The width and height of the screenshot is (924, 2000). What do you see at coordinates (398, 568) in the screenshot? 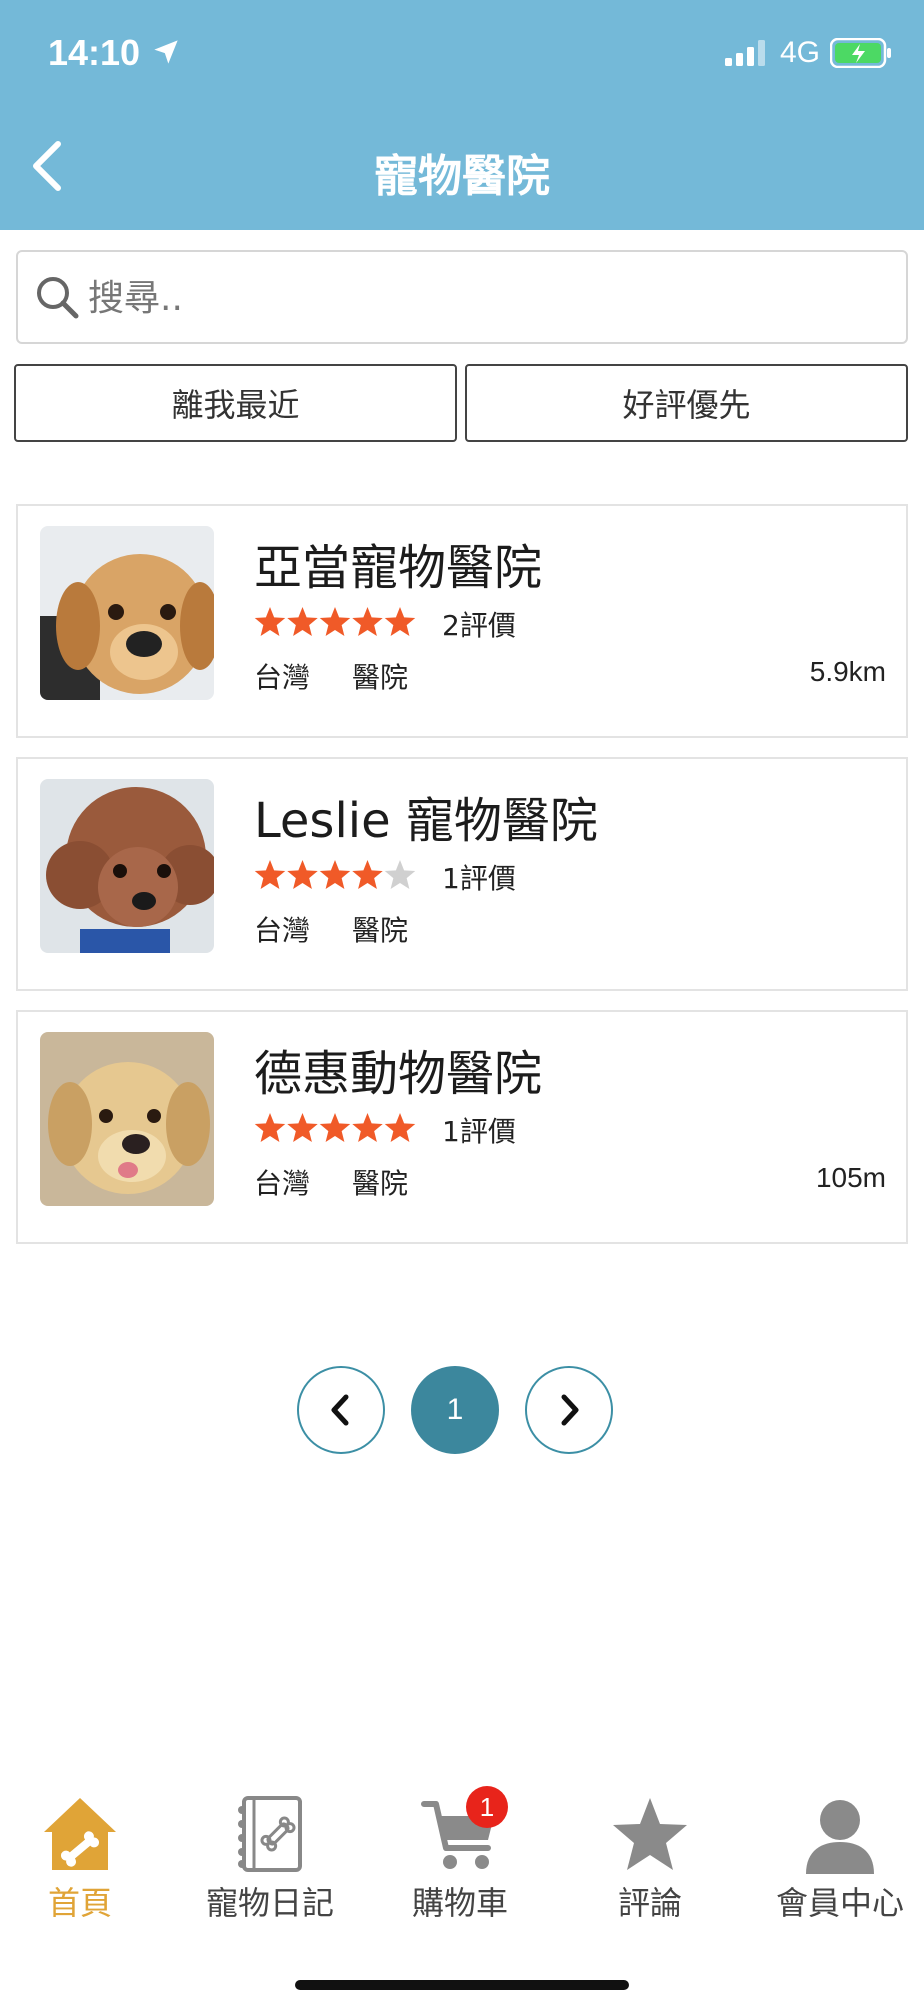
I see `clinic-name: 亞當寵物醫院` at bounding box center [398, 568].